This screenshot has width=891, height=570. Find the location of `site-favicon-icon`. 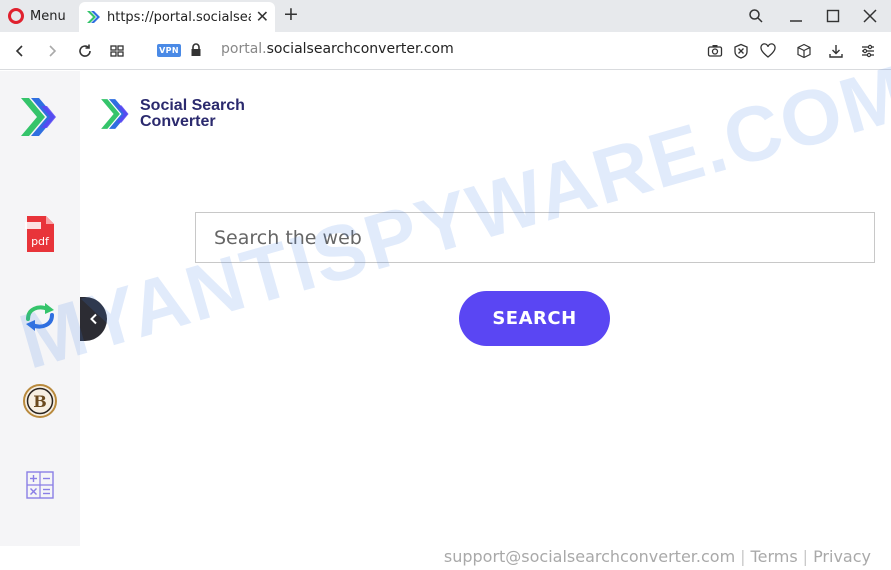

site-favicon-icon is located at coordinates (93, 17).